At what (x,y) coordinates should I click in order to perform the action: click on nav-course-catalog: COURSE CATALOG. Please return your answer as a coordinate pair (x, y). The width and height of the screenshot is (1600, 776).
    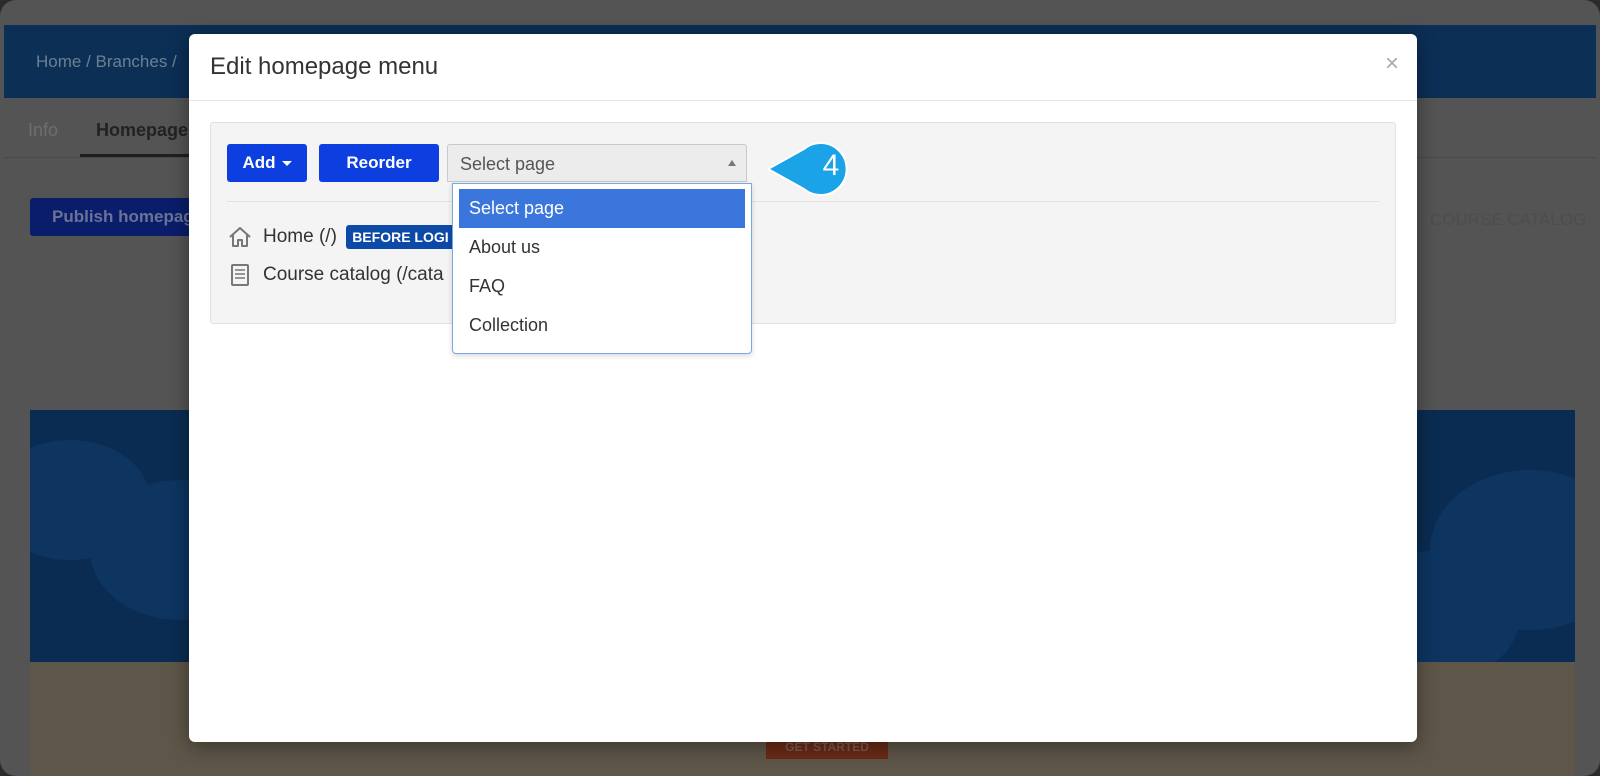
    Looking at the image, I should click on (1508, 220).